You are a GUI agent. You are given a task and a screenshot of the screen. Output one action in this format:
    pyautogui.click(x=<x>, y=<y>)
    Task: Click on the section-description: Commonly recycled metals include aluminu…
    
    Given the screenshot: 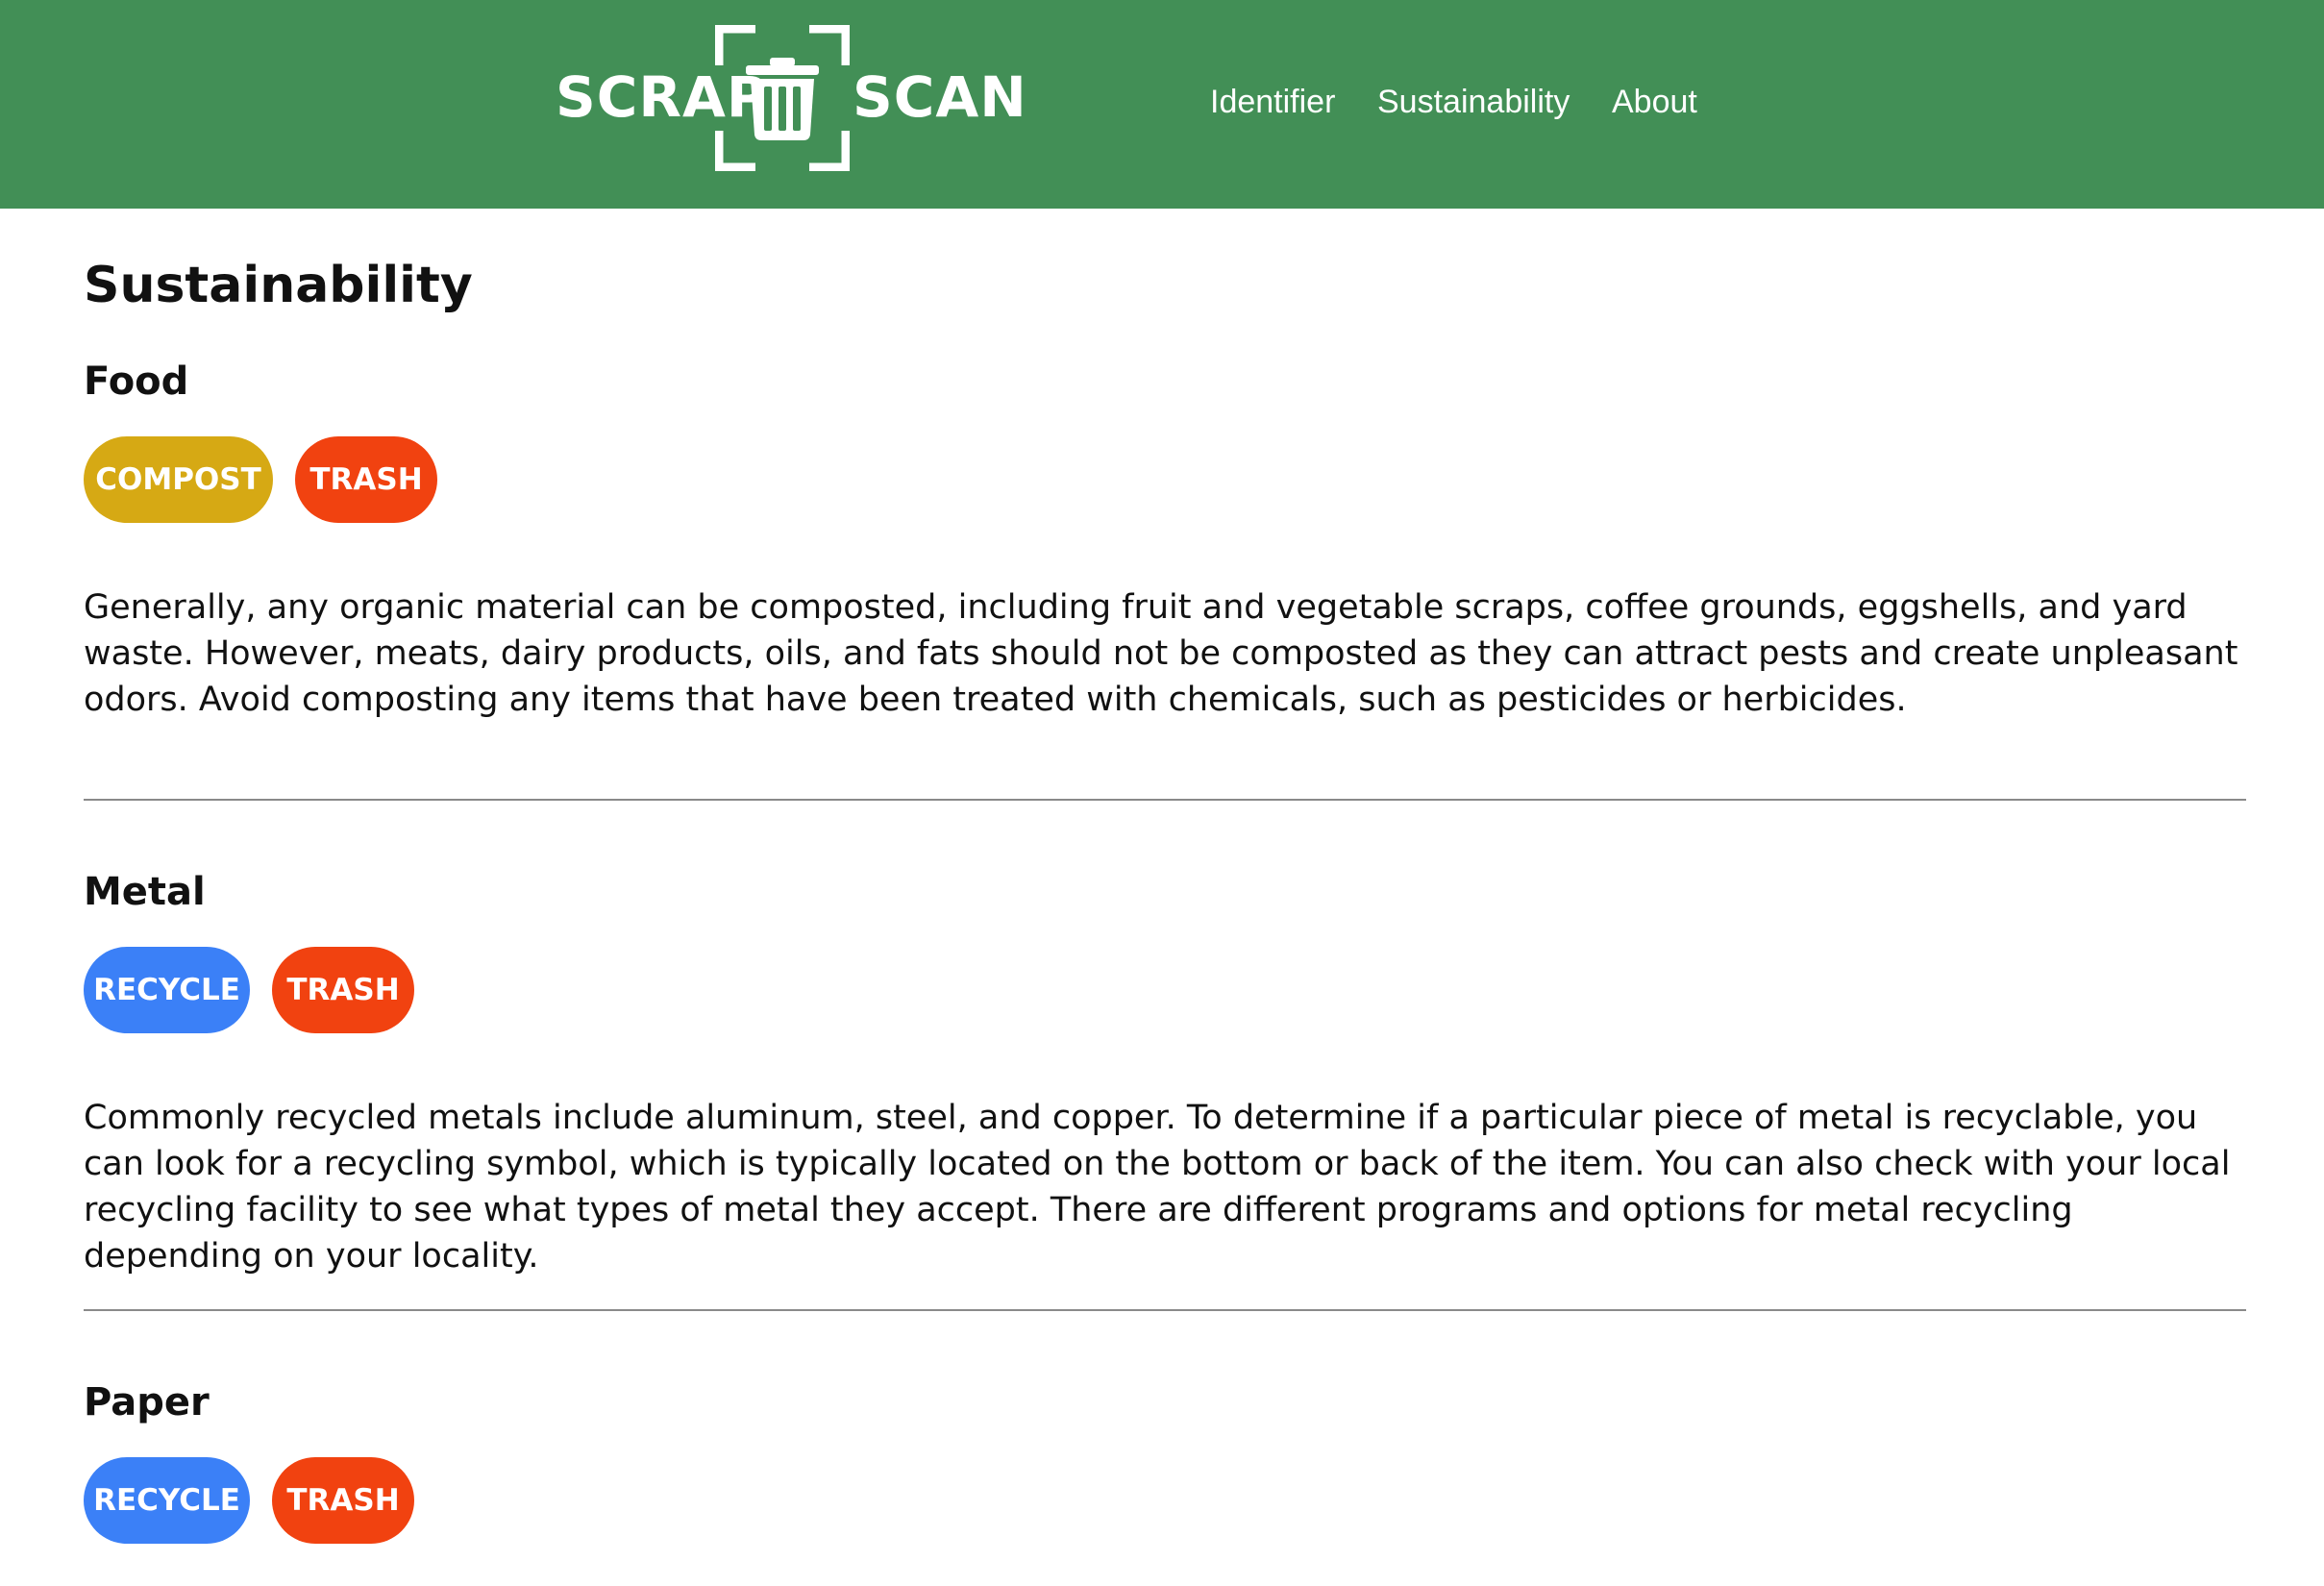 What is the action you would take?
    pyautogui.click(x=1157, y=1187)
    